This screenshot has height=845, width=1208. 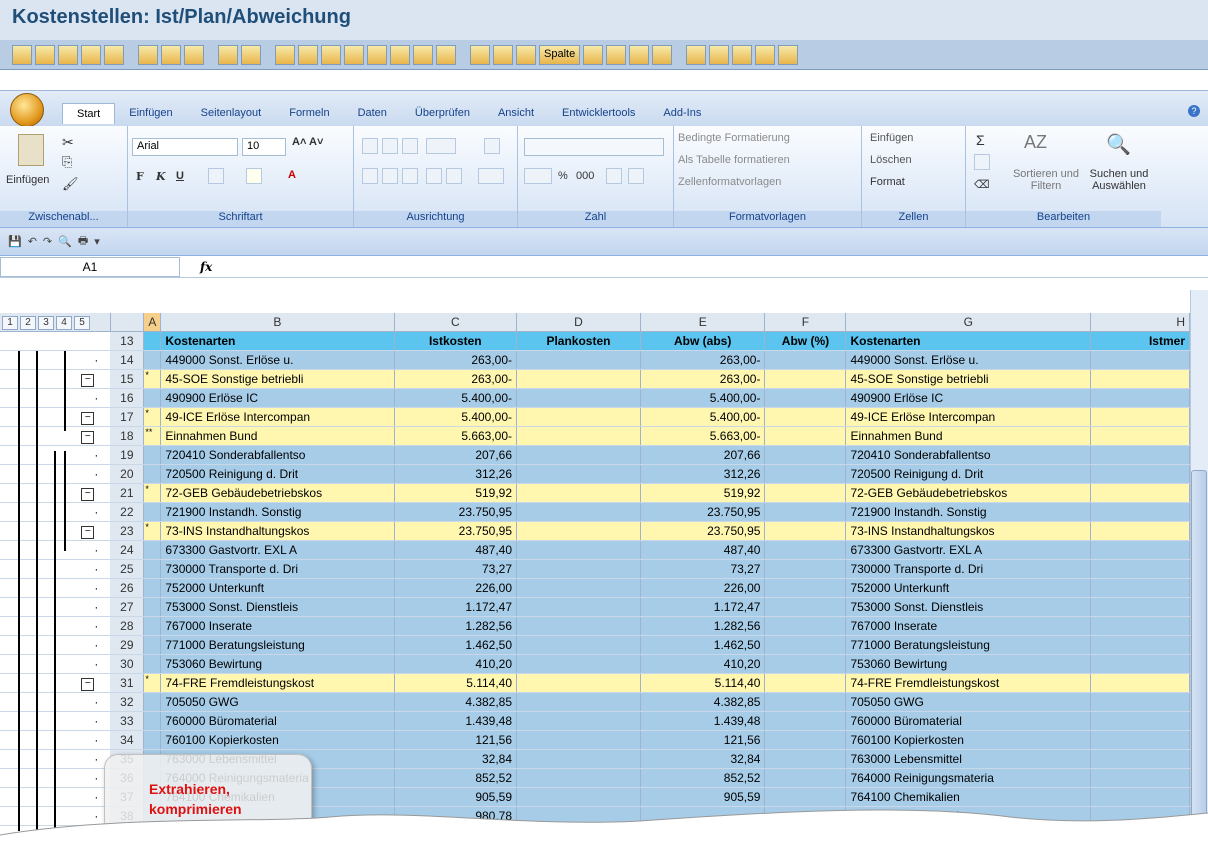 I want to click on cell-kostenart: 49-ICE Erlöse Intercompan, so click(x=277, y=417).